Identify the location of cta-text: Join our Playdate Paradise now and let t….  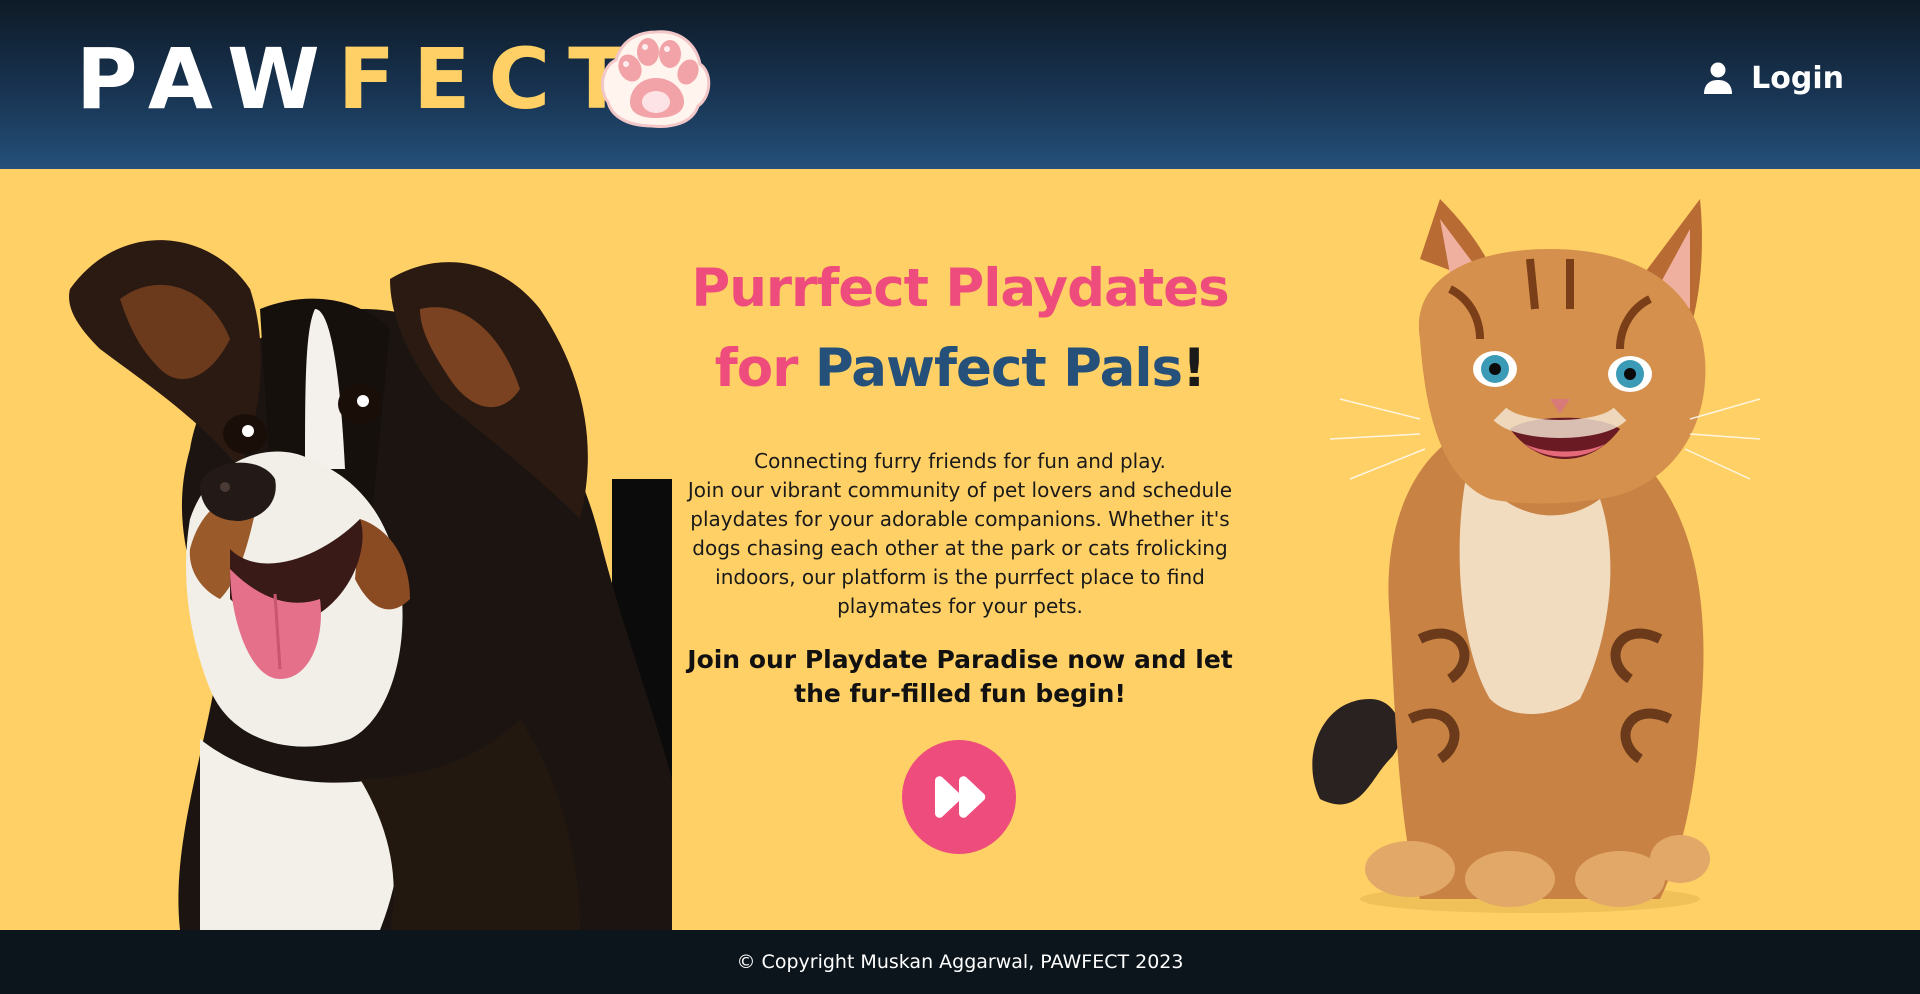
(960, 676).